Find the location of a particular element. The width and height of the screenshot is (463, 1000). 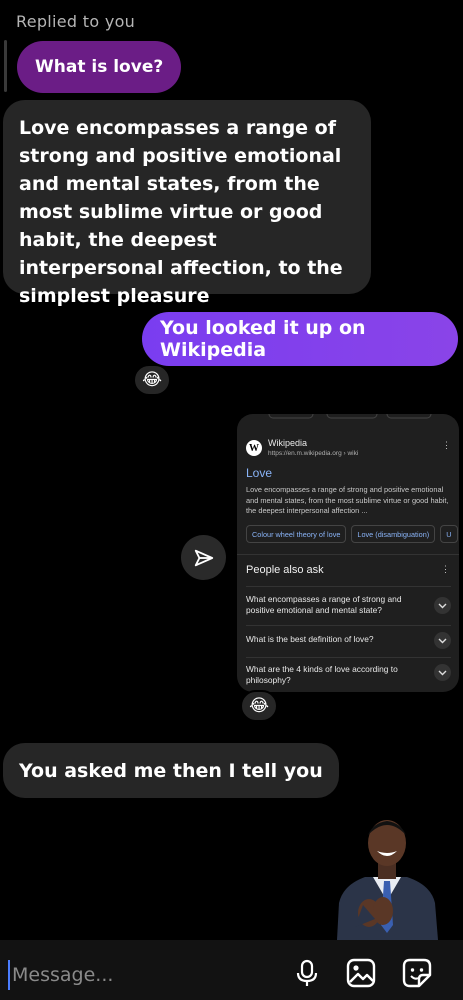

source-name: Wikipedia is located at coordinates (288, 443).